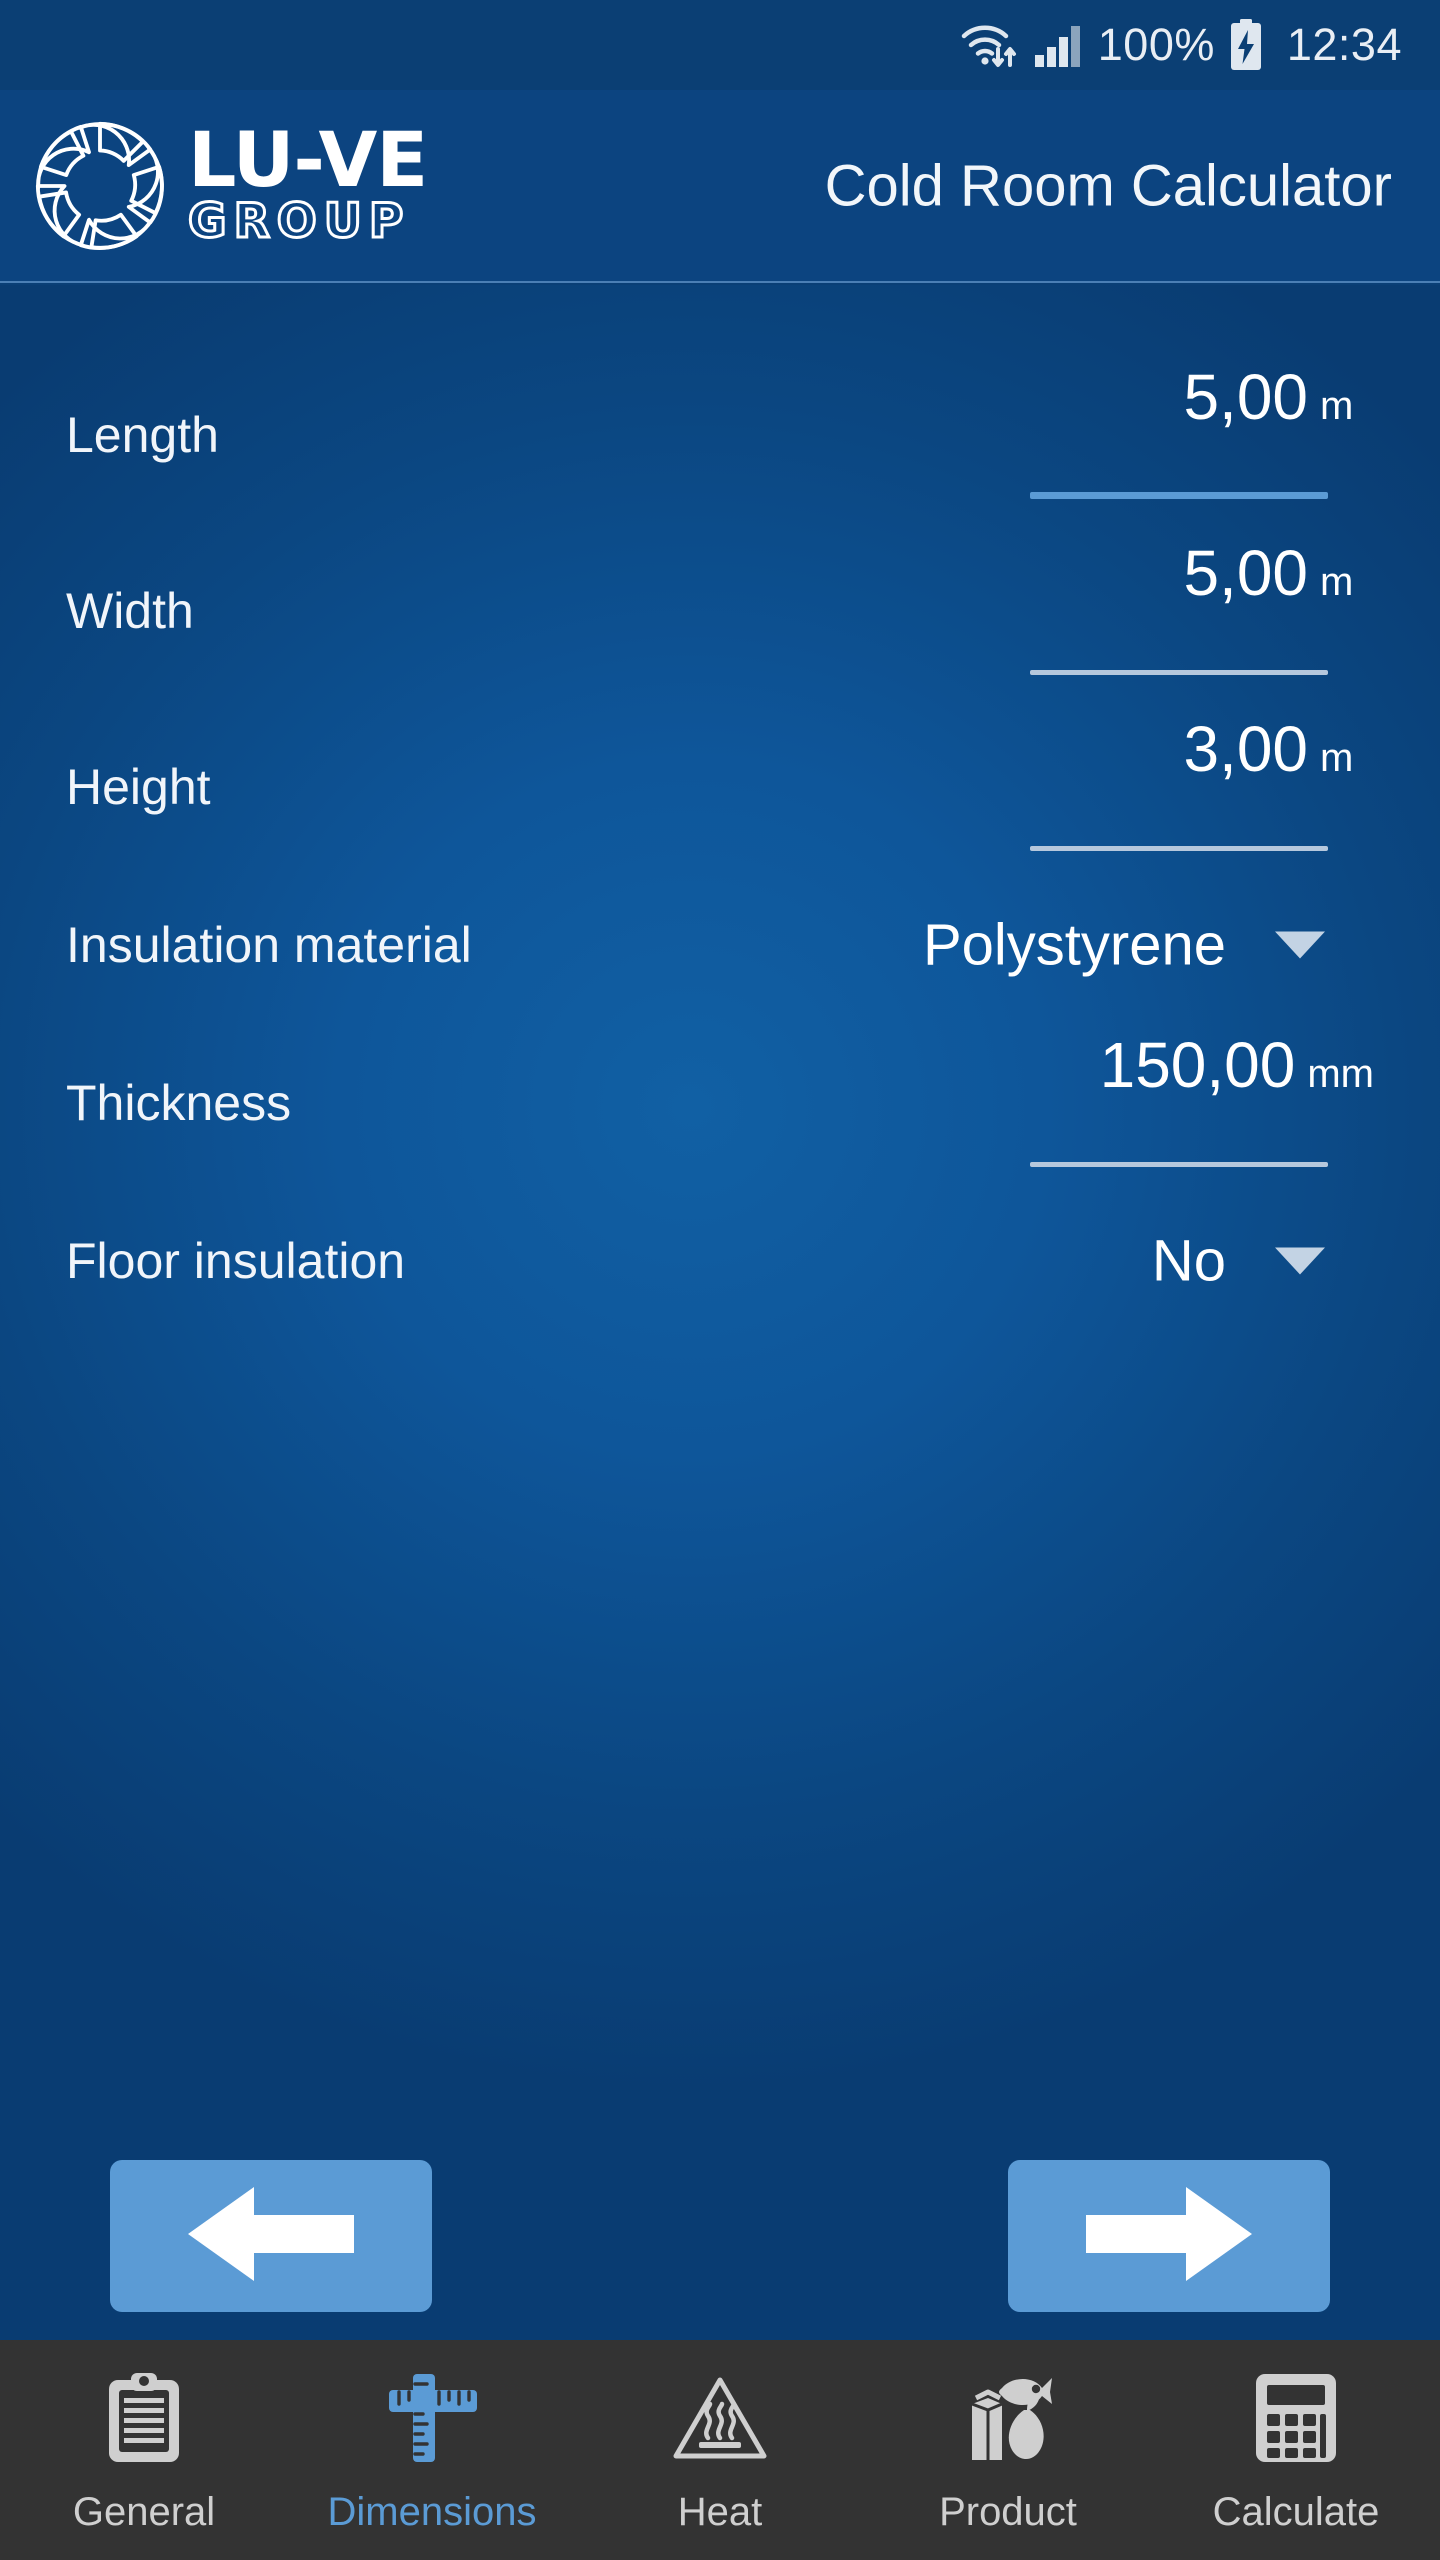 This screenshot has height=2560, width=1440. I want to click on height-input: 3,00, so click(1245, 749).